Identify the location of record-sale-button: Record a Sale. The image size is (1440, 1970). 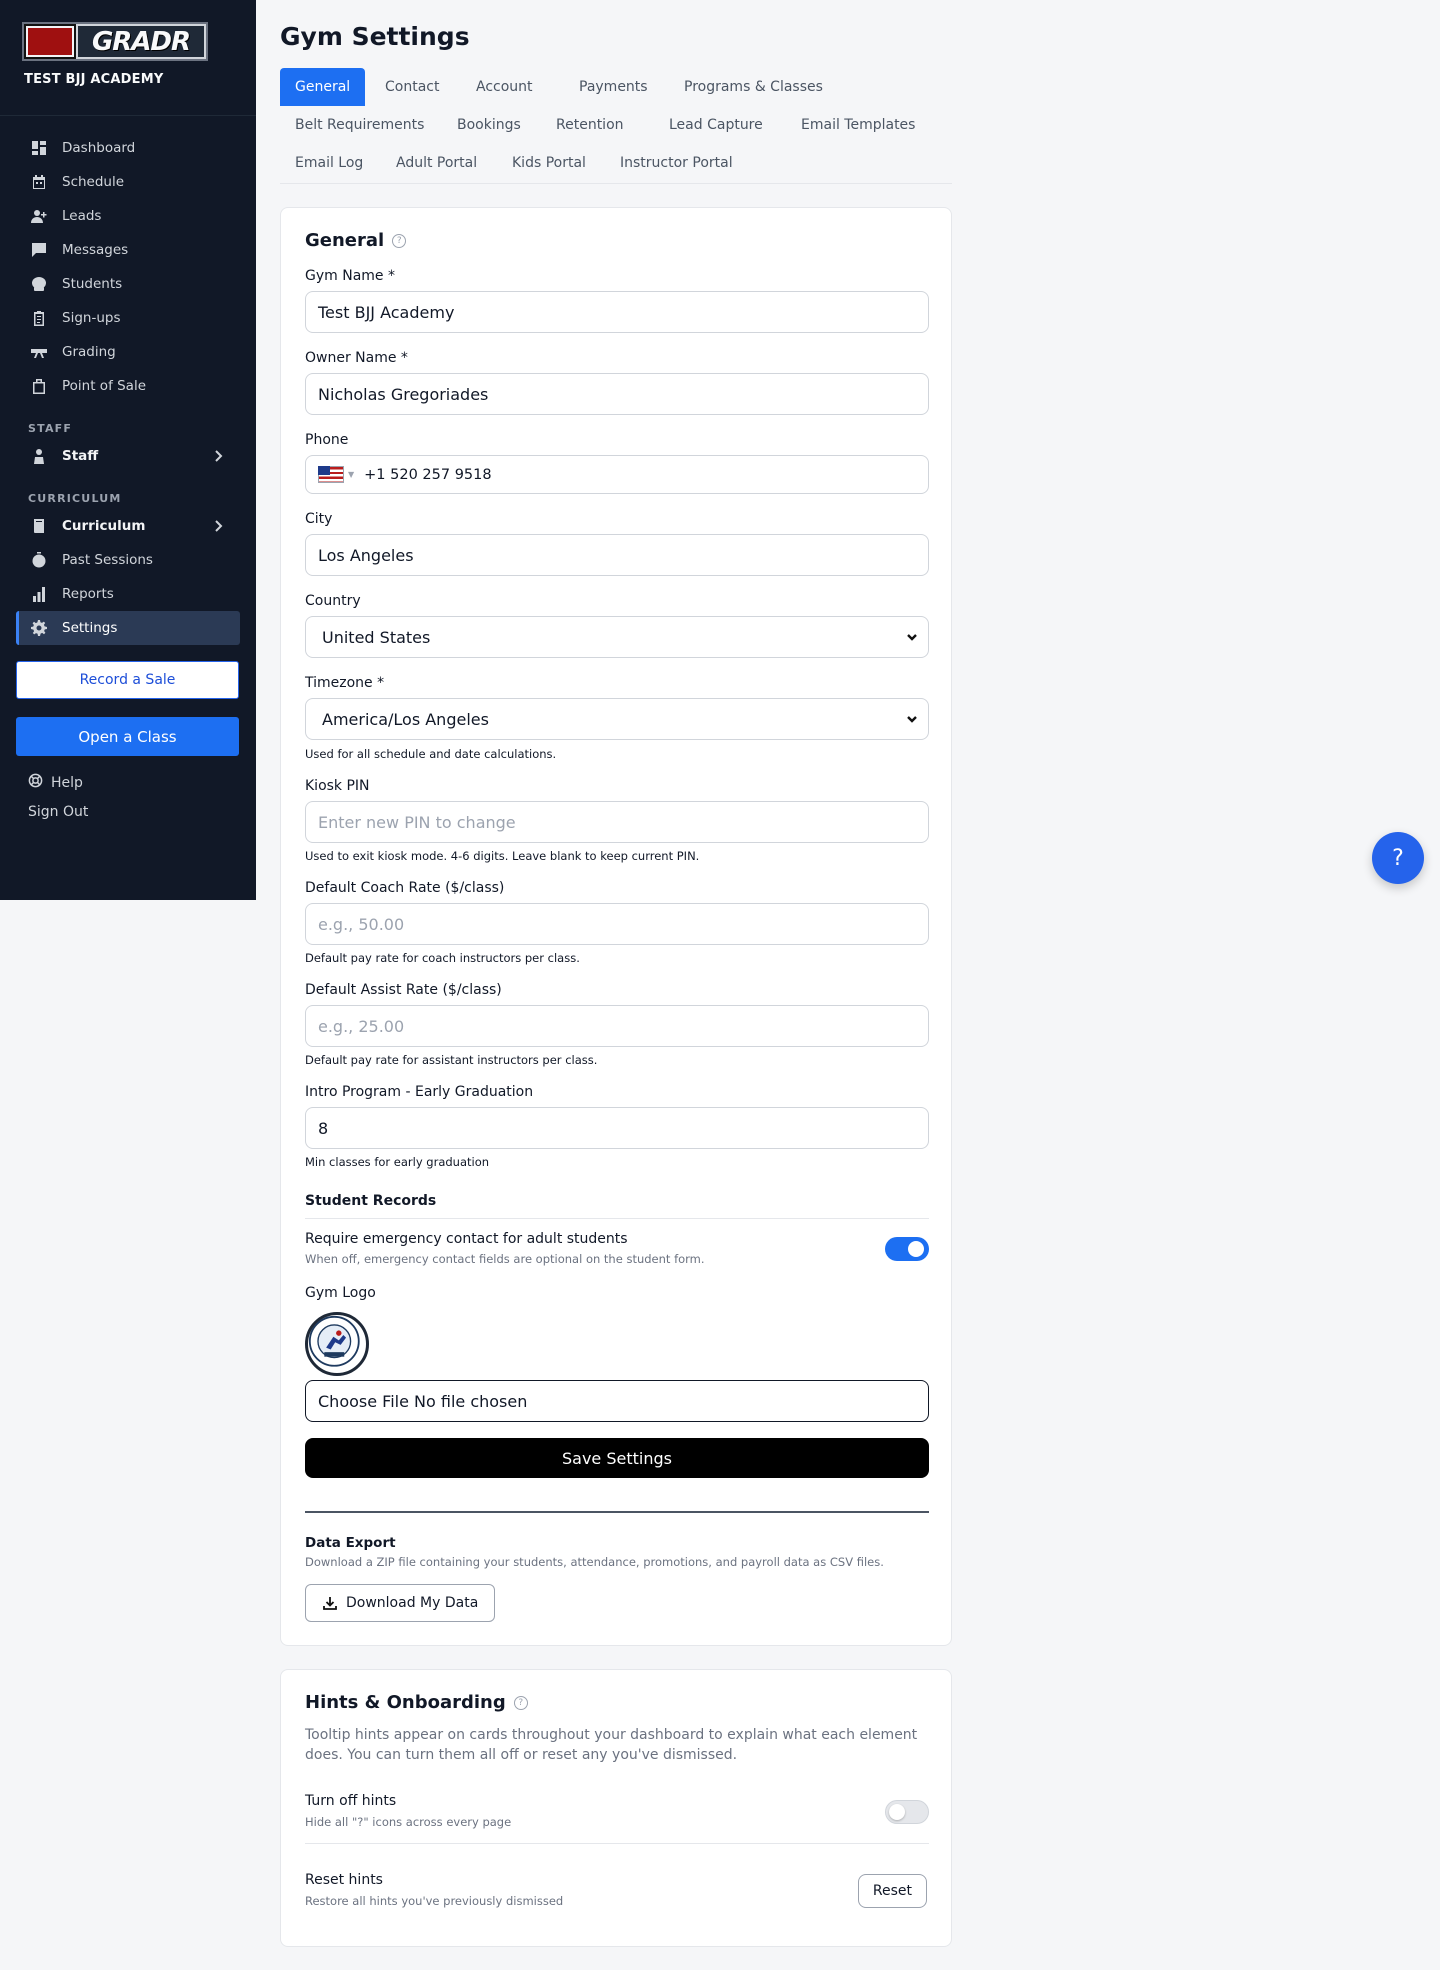
(127, 680).